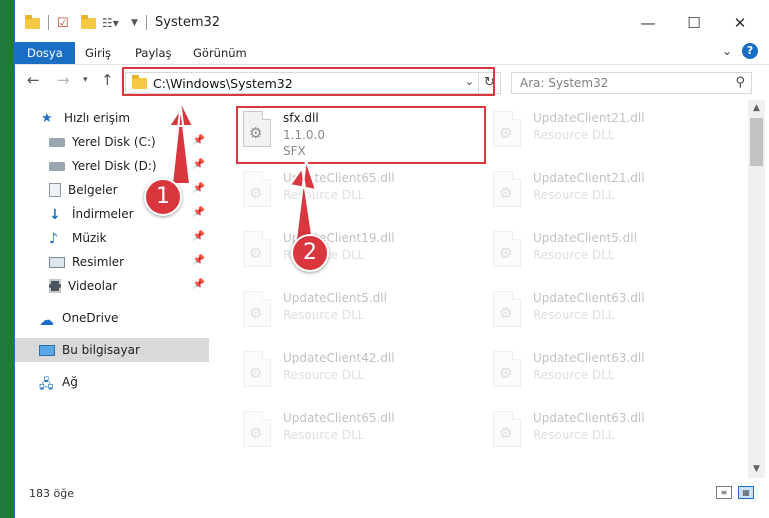 The image size is (769, 518). What do you see at coordinates (89, 238) in the screenshot?
I see `sidebar-item-label: Müzik` at bounding box center [89, 238].